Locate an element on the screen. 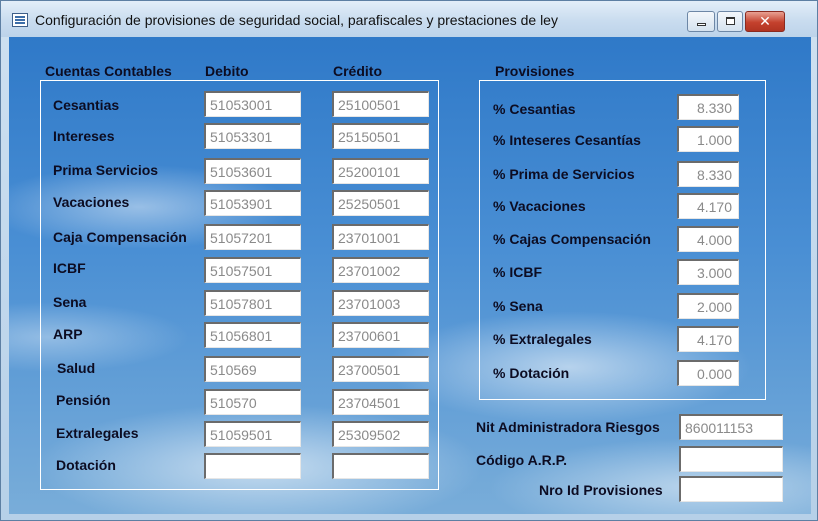 The height and width of the screenshot is (521, 818). minimize-icon is located at coordinates (701, 24).